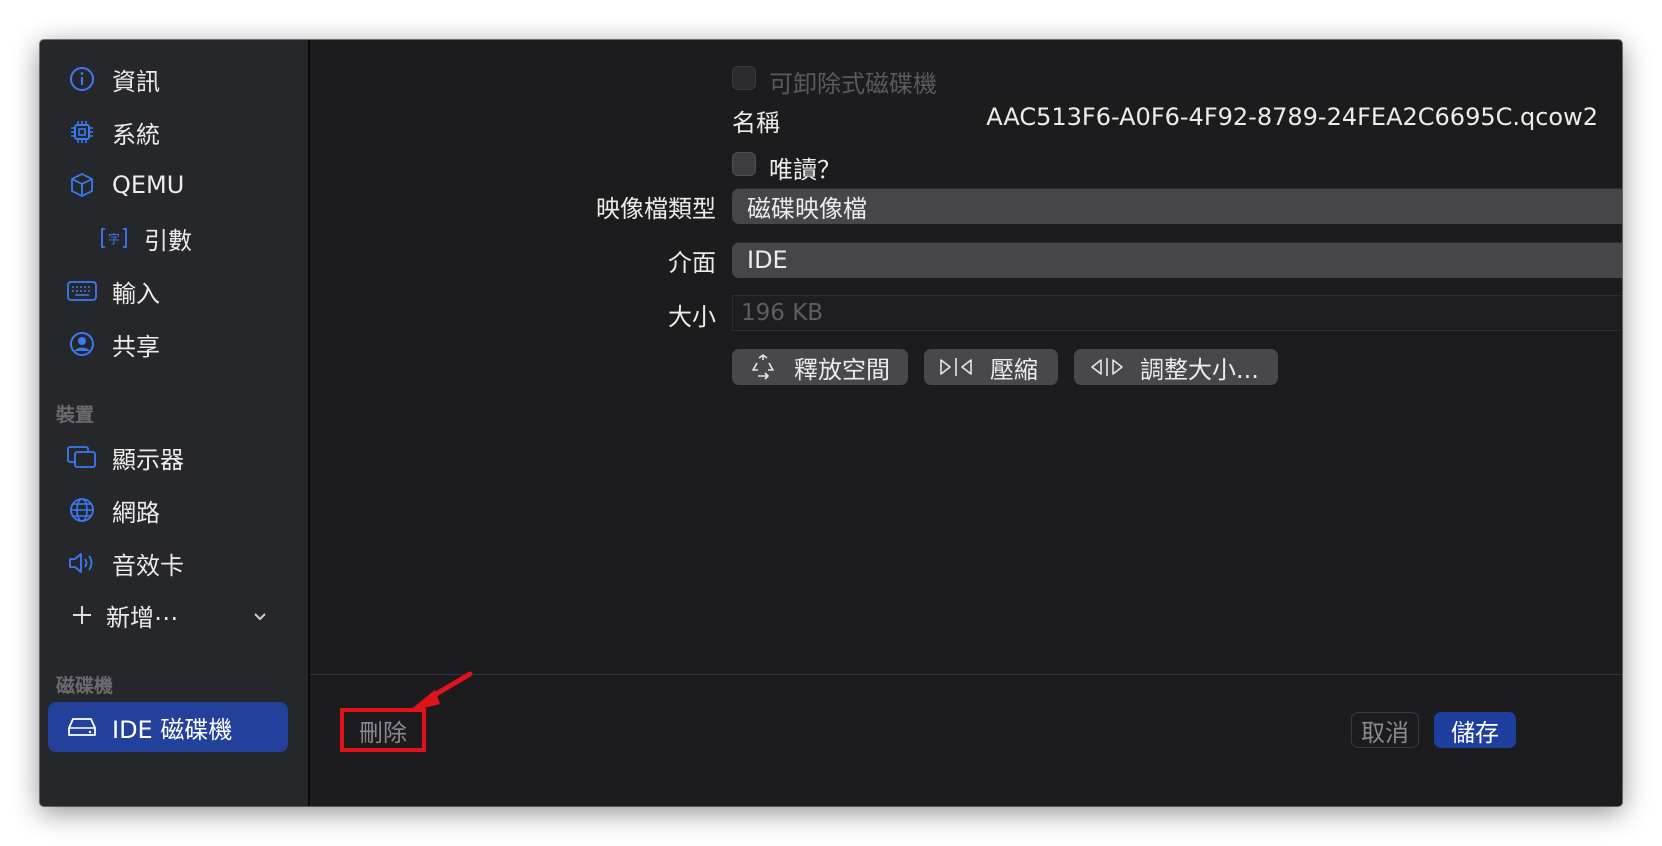  I want to click on removable-drive-checkbox, so click(744, 78).